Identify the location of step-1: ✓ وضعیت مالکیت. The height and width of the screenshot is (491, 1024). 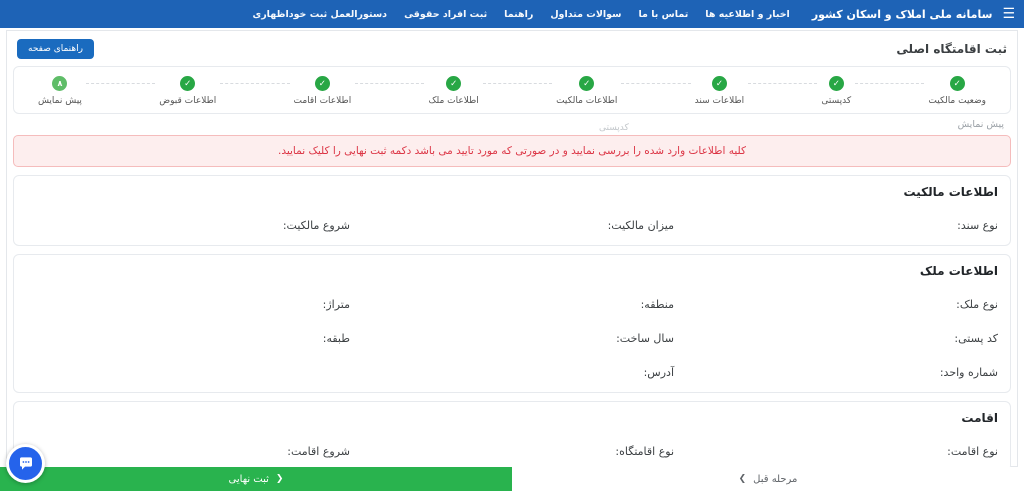
(957, 91).